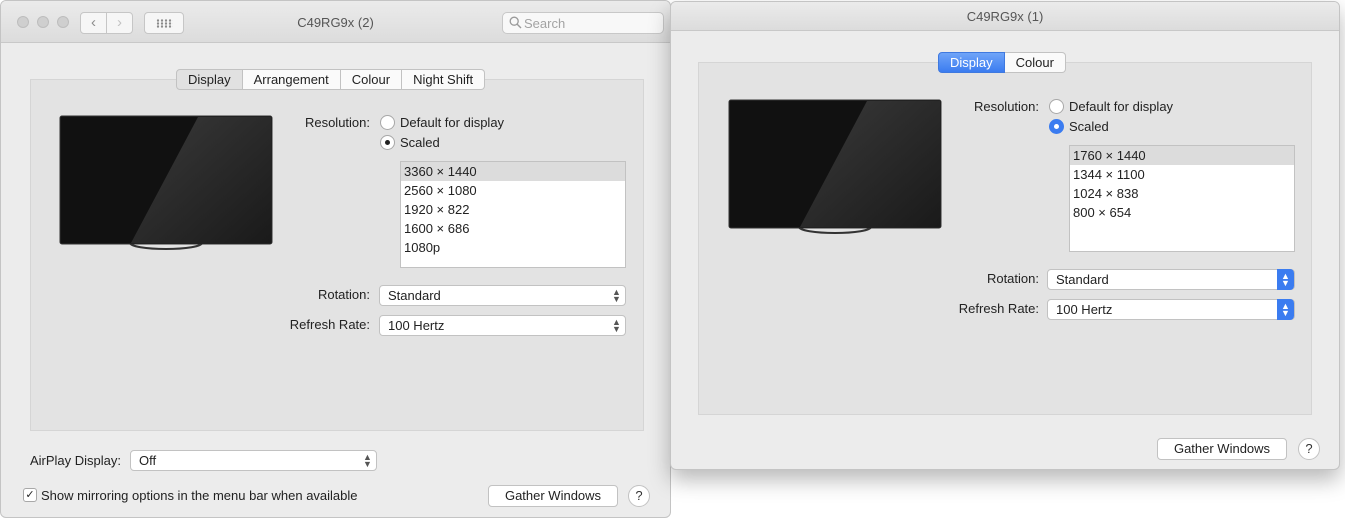 The width and height of the screenshot is (1345, 520). What do you see at coordinates (513, 228) in the screenshot?
I see `list-item: 1600 × 686` at bounding box center [513, 228].